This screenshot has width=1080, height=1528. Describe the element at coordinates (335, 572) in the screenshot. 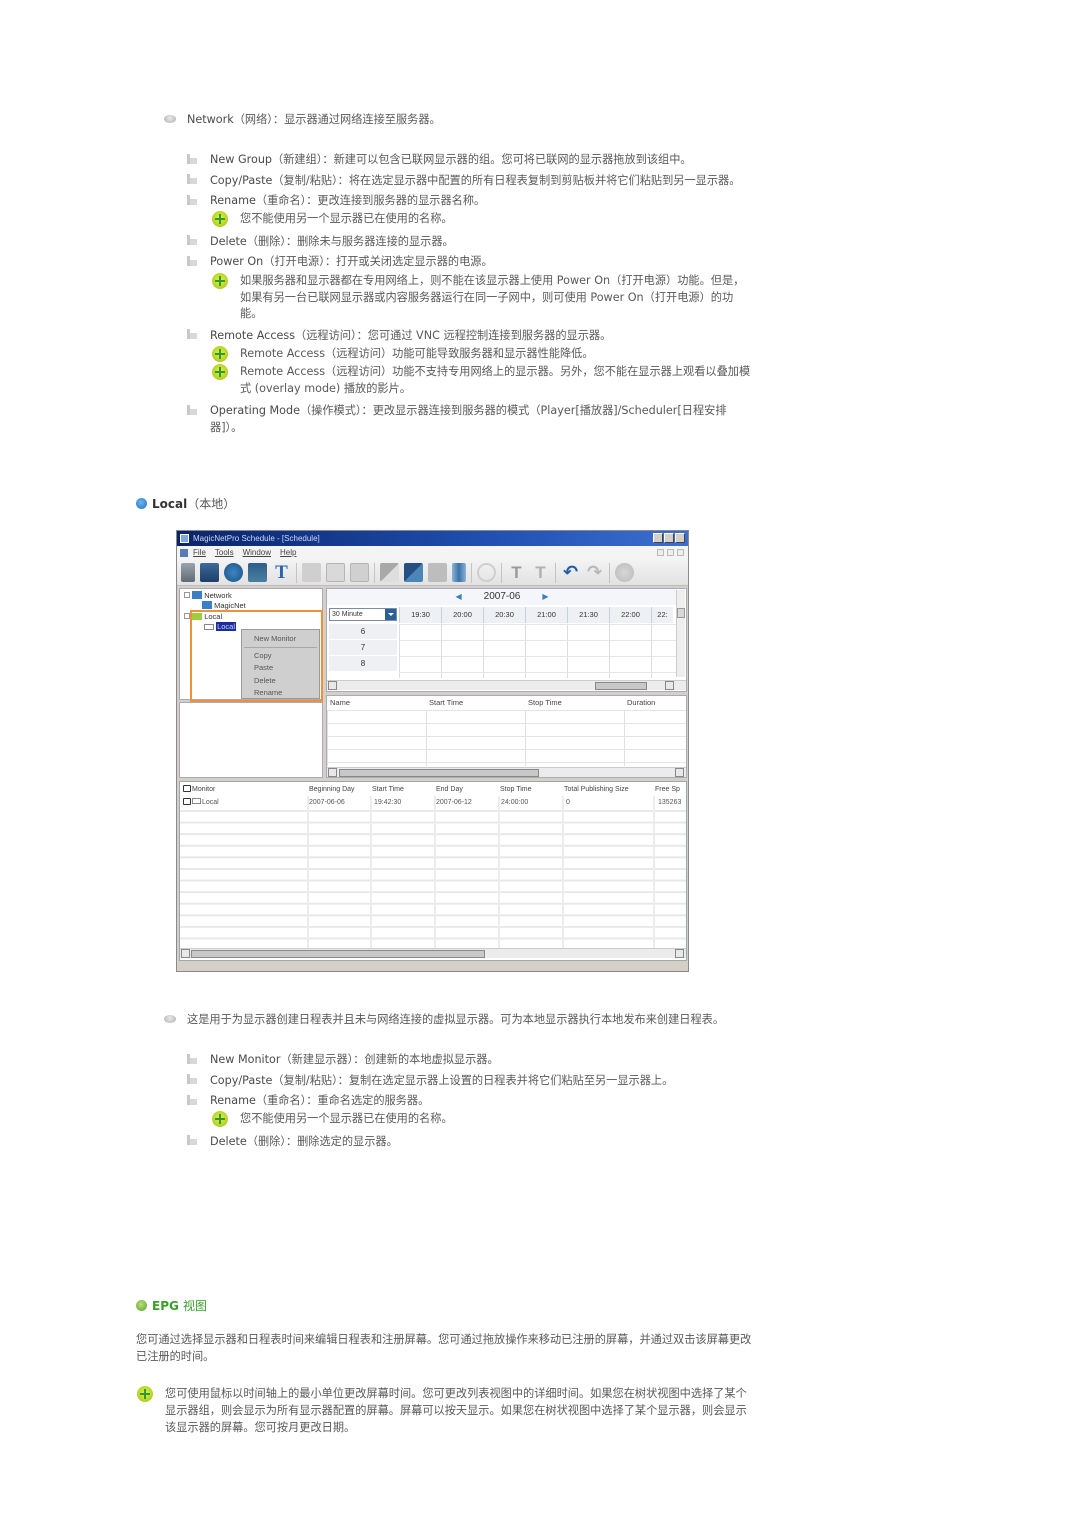

I see `print-icon` at that location.